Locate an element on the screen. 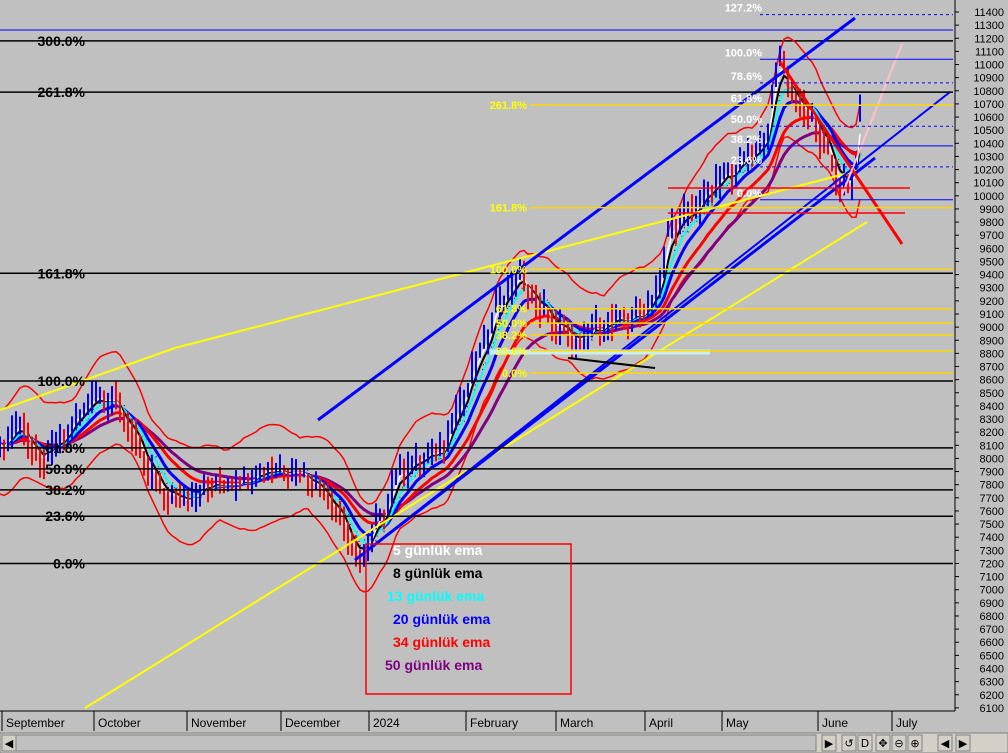  fib-inner-label: 50.0% is located at coordinates (746, 120).